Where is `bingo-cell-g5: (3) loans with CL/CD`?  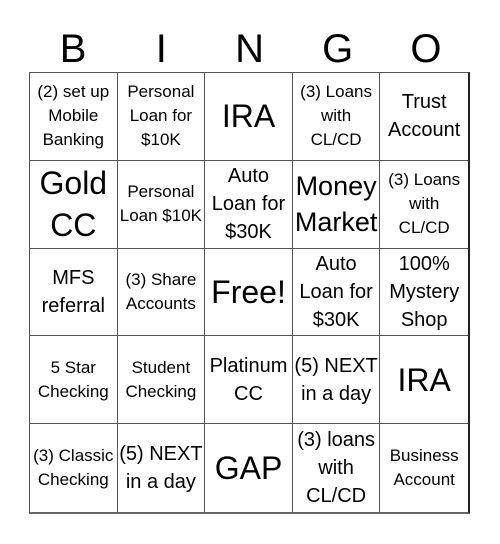
bingo-cell-g5: (3) loans with CL/CD is located at coordinates (337, 468).